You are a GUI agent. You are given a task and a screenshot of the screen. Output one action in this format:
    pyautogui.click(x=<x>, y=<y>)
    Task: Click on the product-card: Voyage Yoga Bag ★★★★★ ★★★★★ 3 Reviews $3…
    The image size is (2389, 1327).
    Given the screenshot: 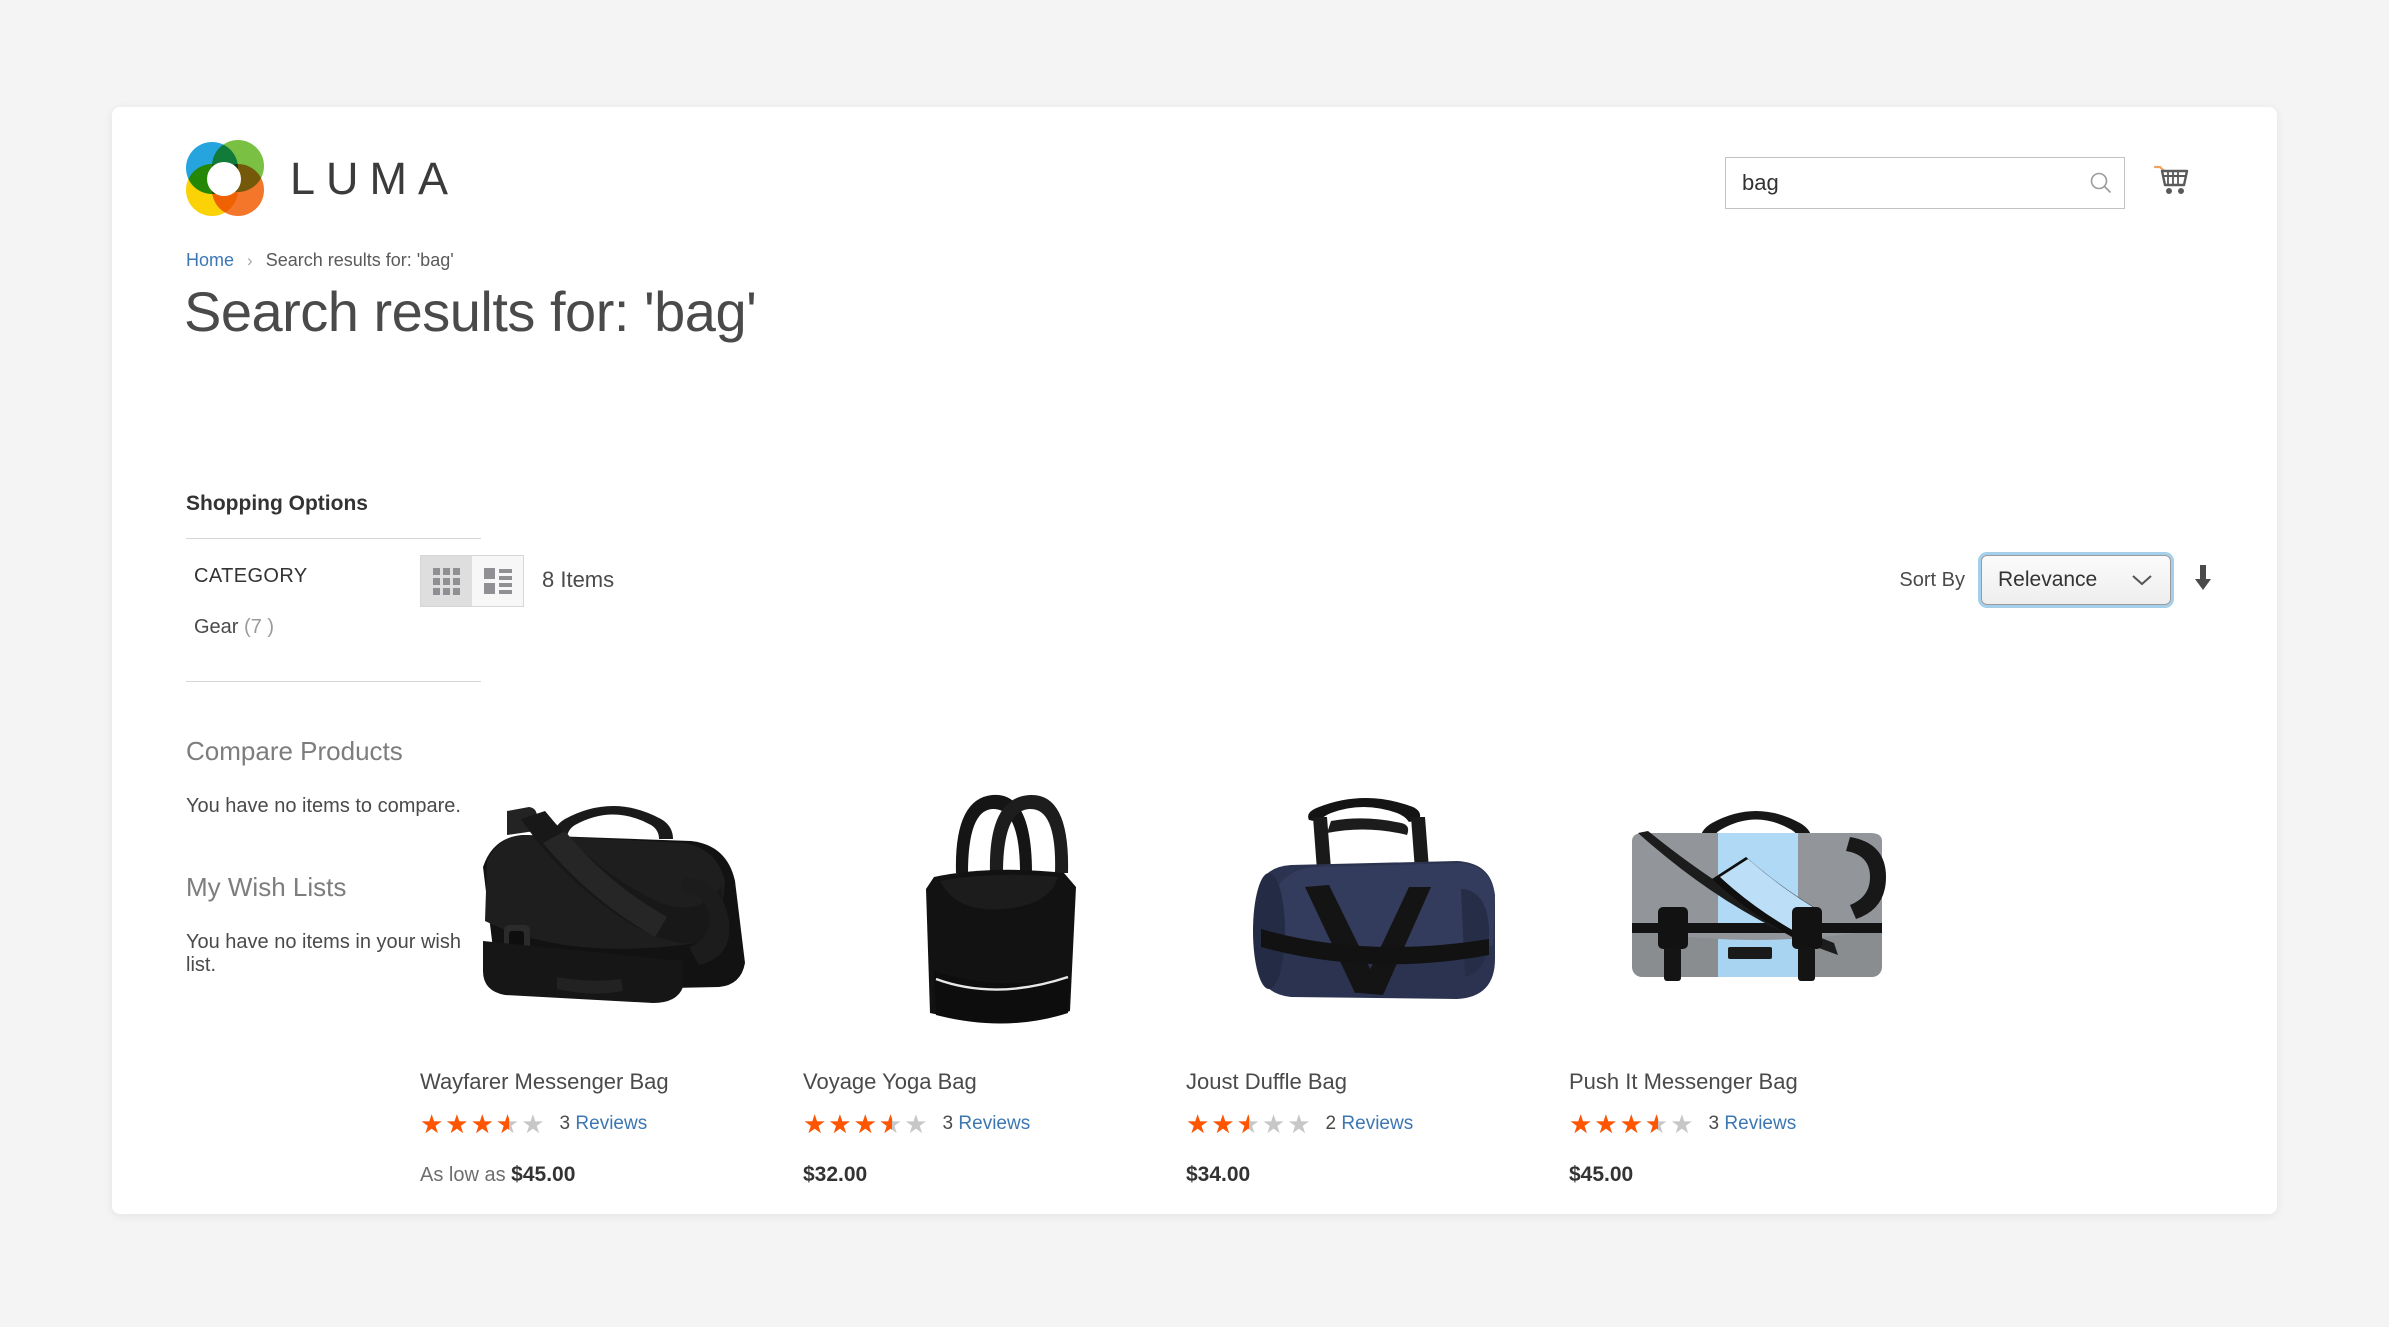 What is the action you would take?
    pyautogui.click(x=994, y=932)
    